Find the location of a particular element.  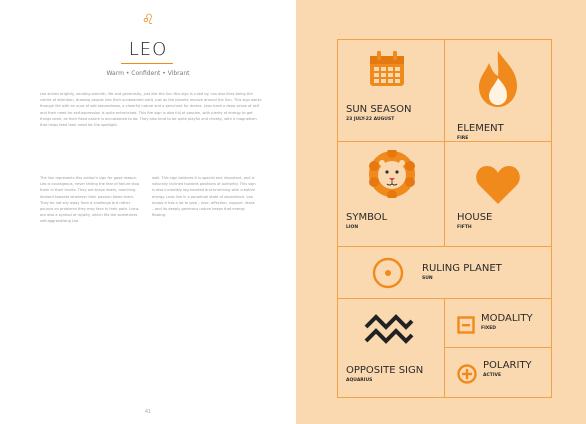

cell-ruling-planet: RULING PLANET SUN is located at coordinates (444, 273).